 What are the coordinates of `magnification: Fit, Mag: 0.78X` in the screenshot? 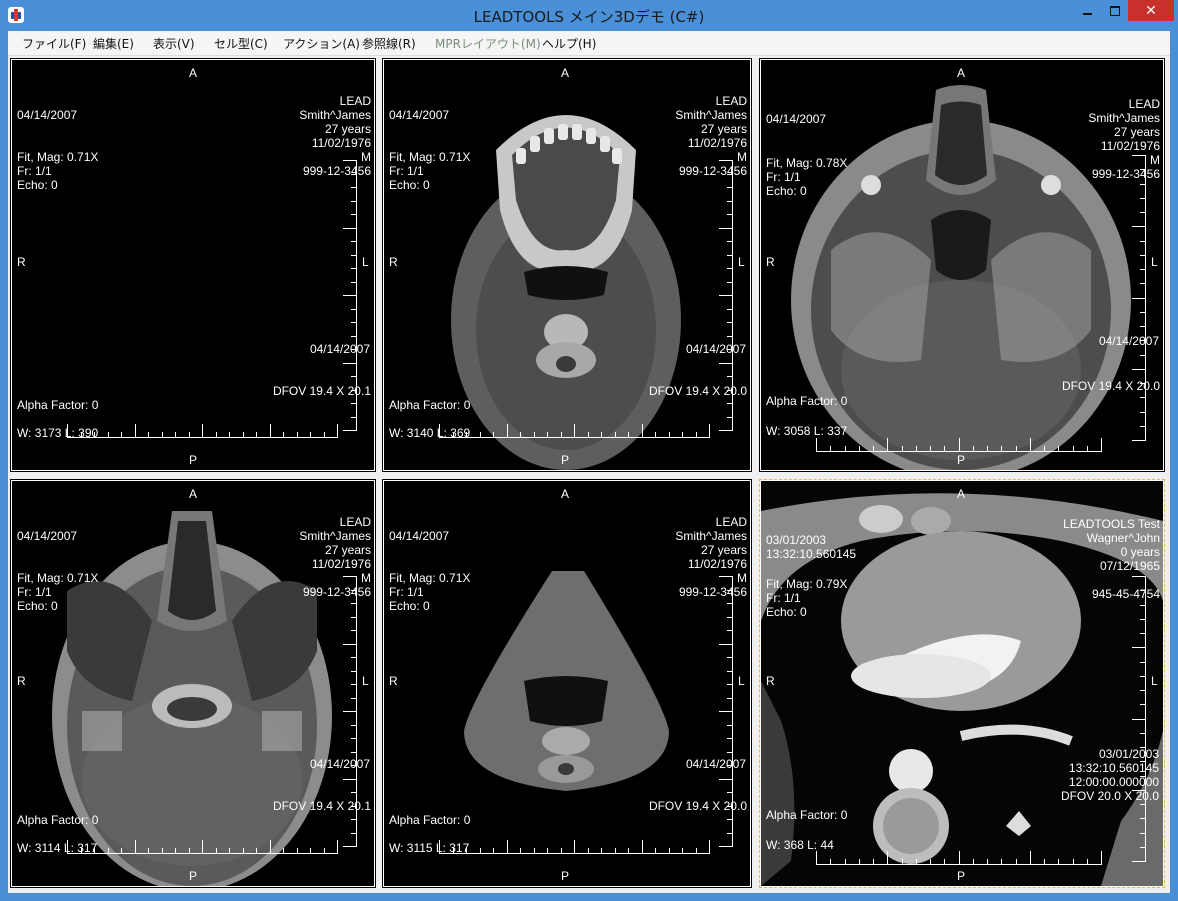 It's located at (807, 163).